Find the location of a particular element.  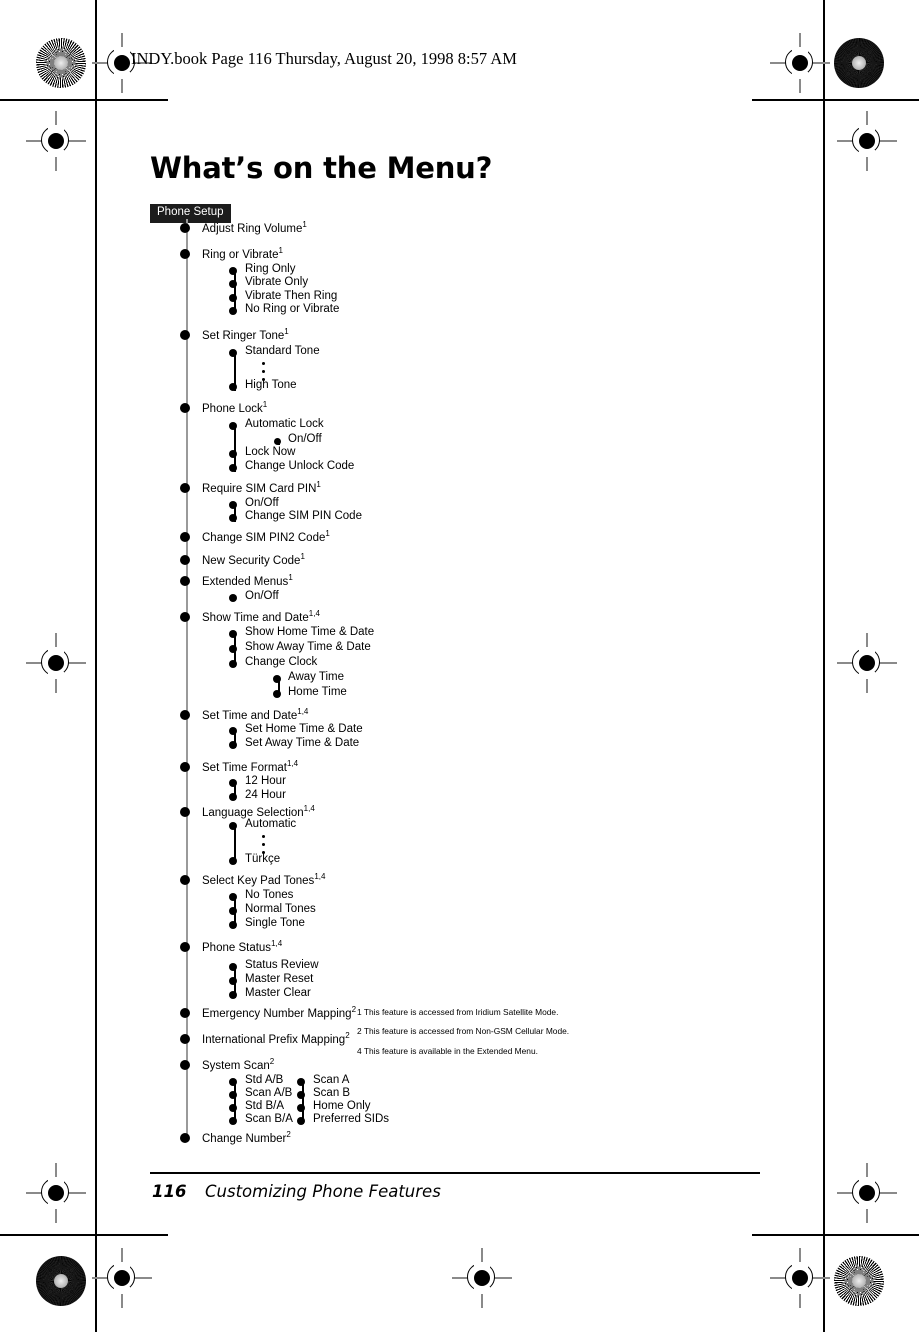

menu-item-label: No Tones is located at coordinates (269, 895).